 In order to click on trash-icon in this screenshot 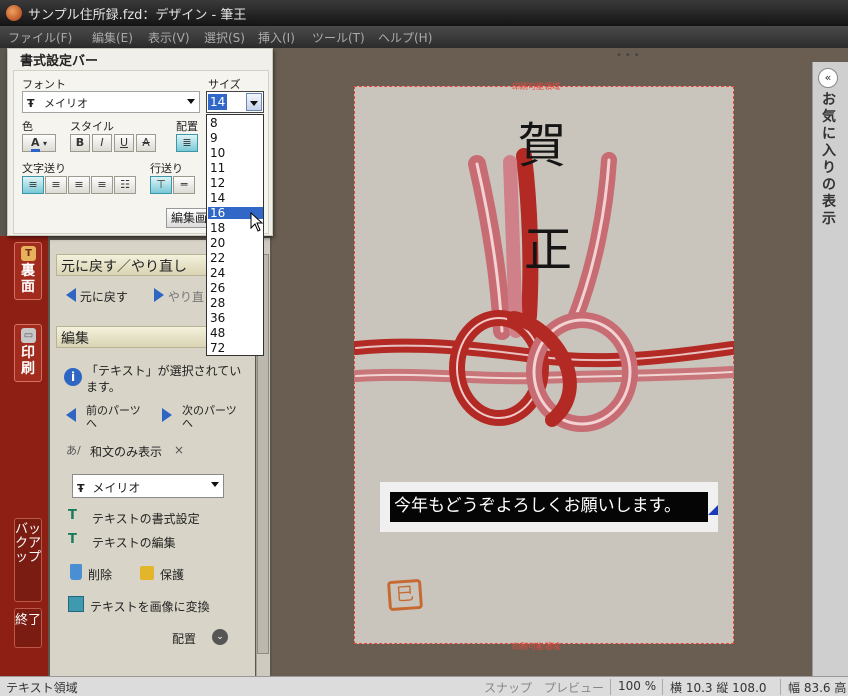, I will do `click(76, 572)`.